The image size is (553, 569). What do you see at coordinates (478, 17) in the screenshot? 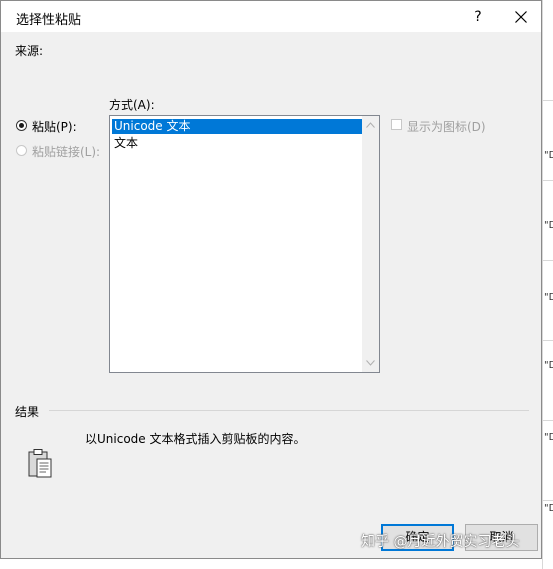
I see `help-button: ?` at bounding box center [478, 17].